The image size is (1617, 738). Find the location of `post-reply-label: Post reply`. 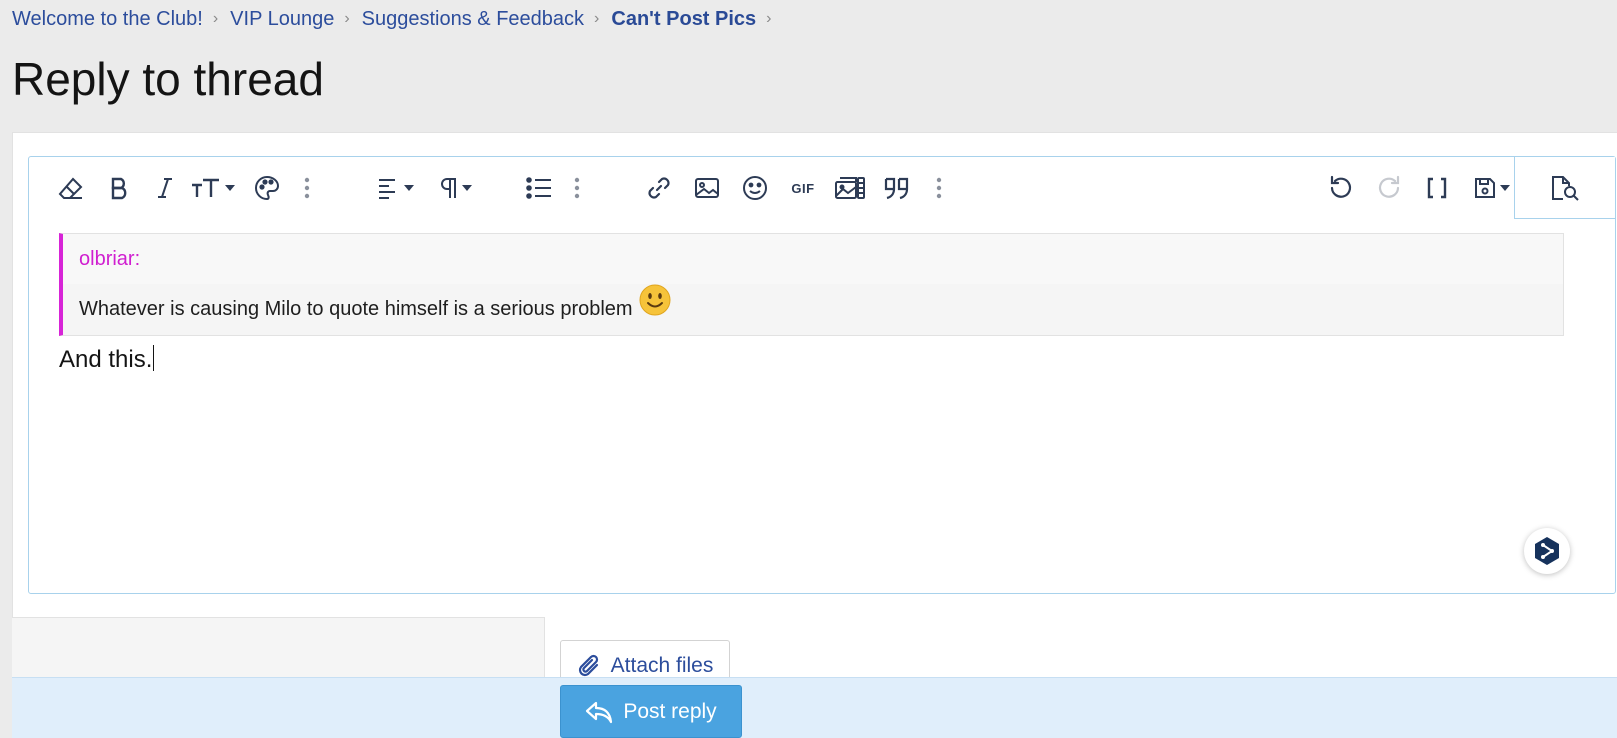

post-reply-label: Post reply is located at coordinates (670, 711).